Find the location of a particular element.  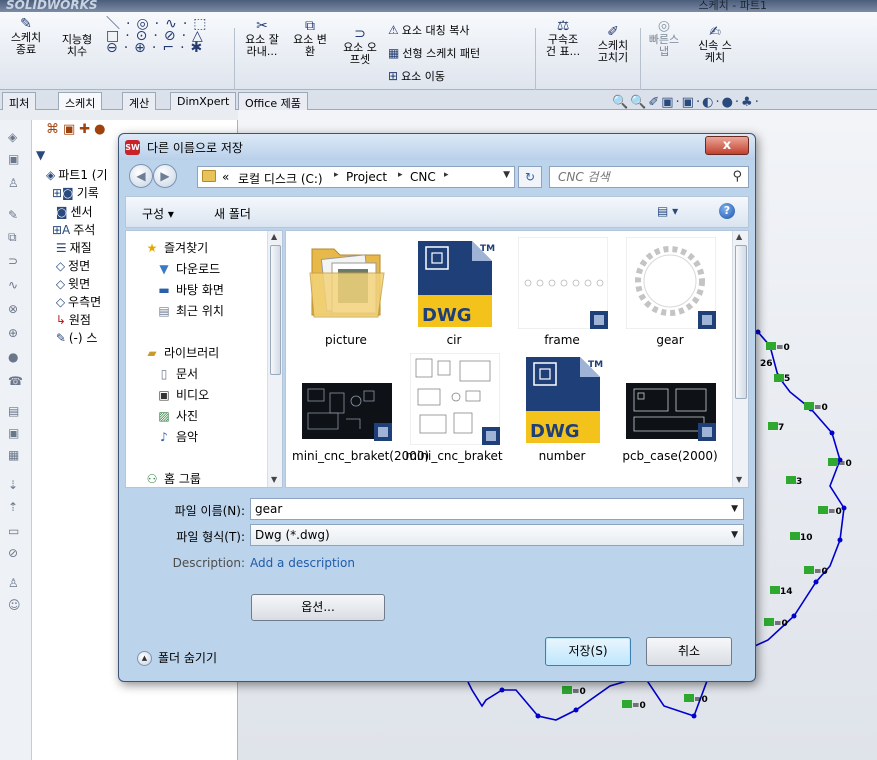

tool-icon: ✎ is located at coordinates (16, 215).